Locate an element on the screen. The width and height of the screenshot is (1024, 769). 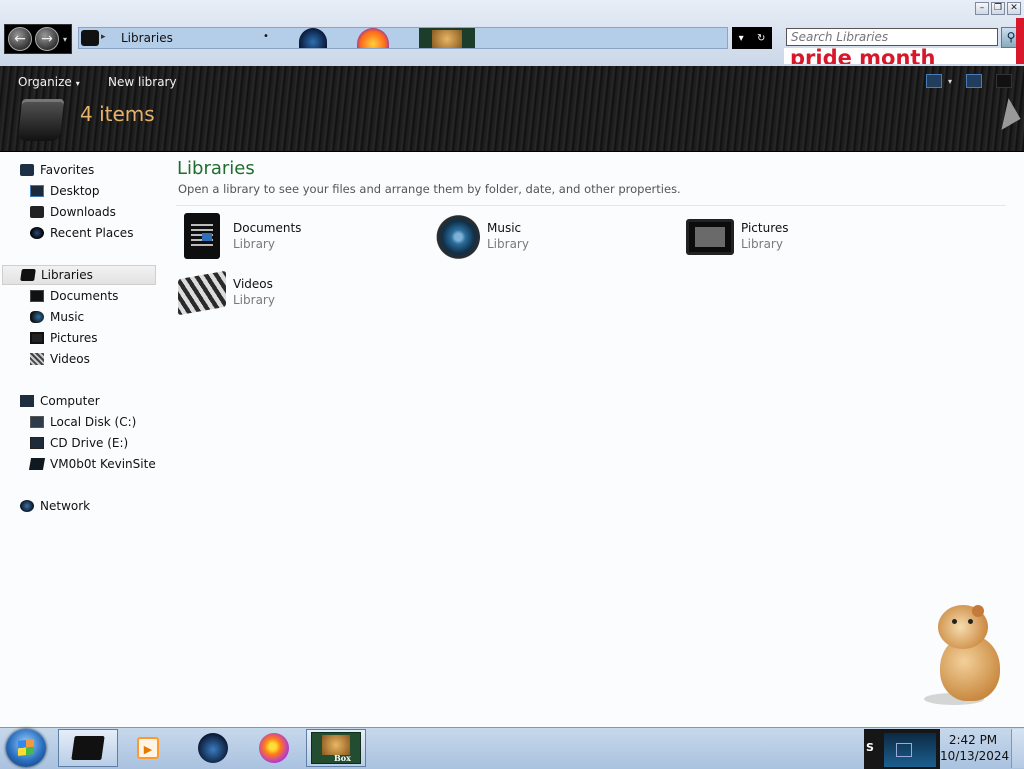
network-icon is located at coordinates (27, 506).